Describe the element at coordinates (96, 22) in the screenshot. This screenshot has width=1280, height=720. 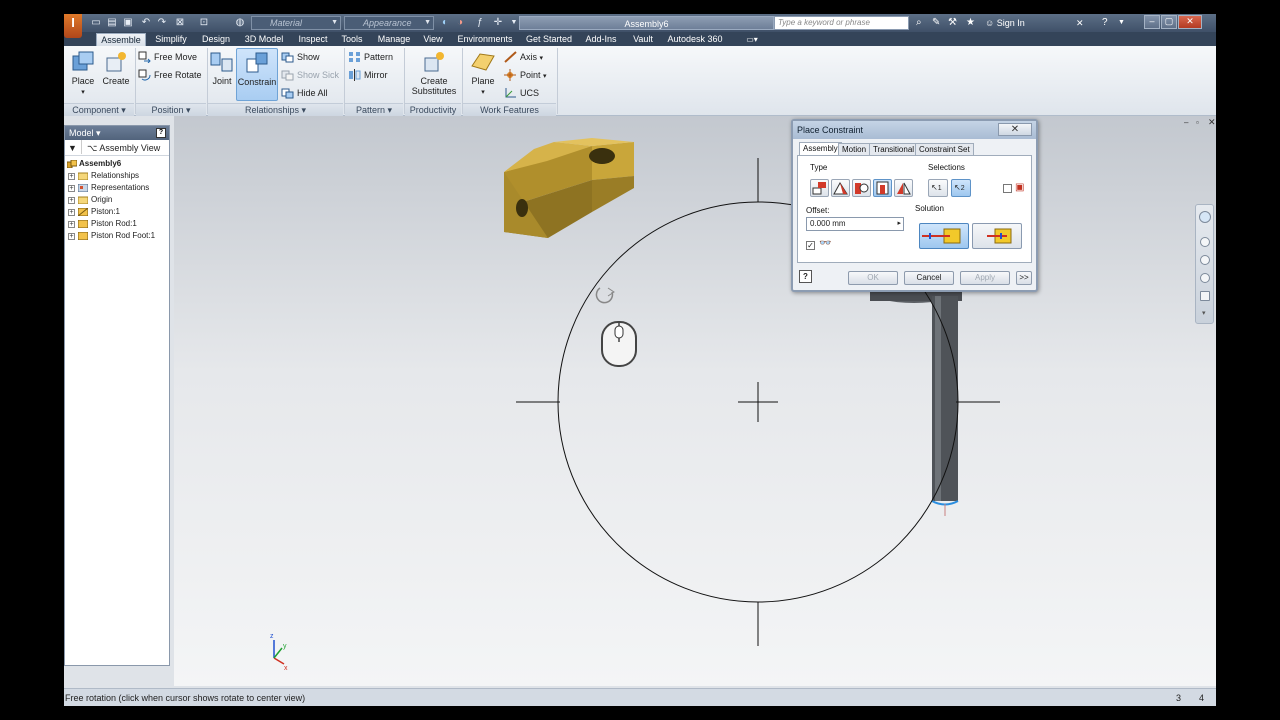
I see `new-icon: ▭` at that location.